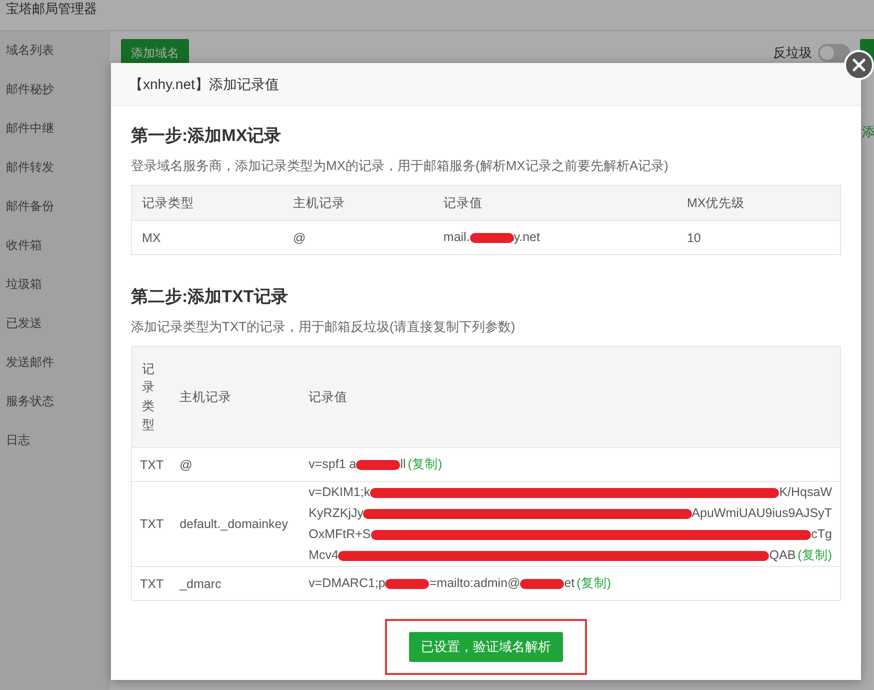 The width and height of the screenshot is (874, 690). What do you see at coordinates (347, 583) in the screenshot?
I see `cell-text: v=DMARC1;p` at bounding box center [347, 583].